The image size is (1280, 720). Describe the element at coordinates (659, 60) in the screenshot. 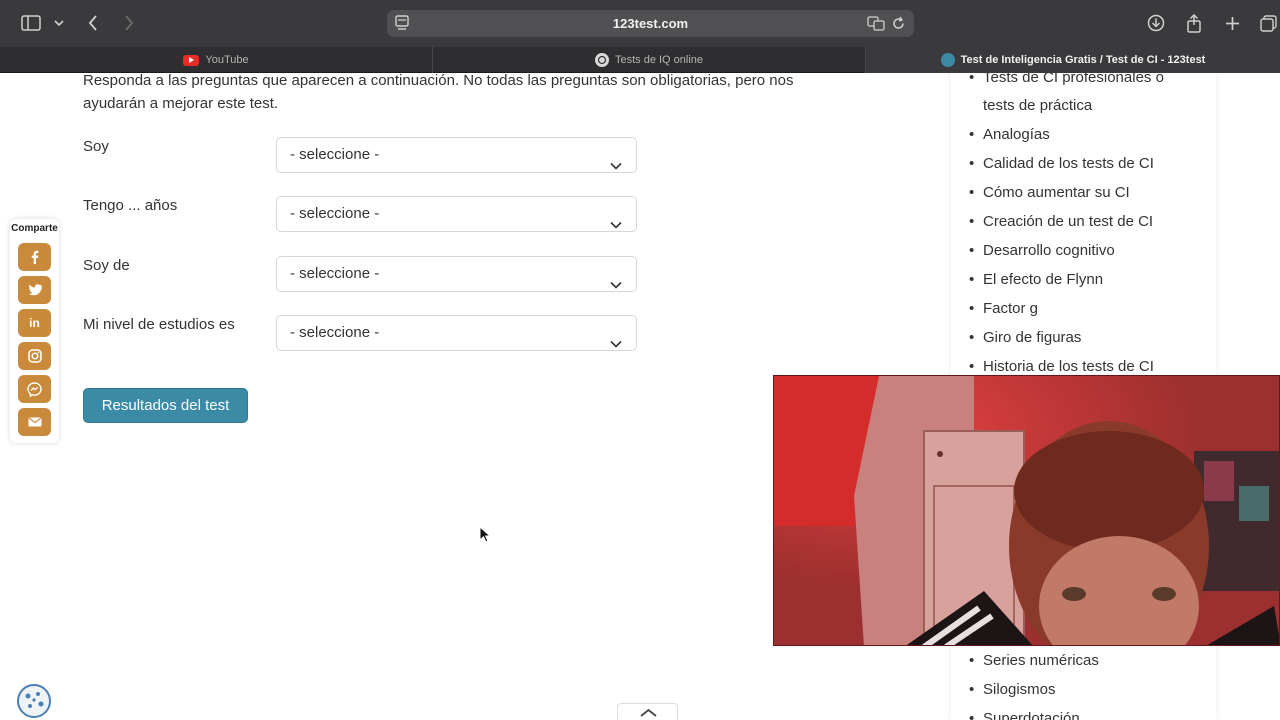

I see `tab-label: Tests de IQ online` at that location.